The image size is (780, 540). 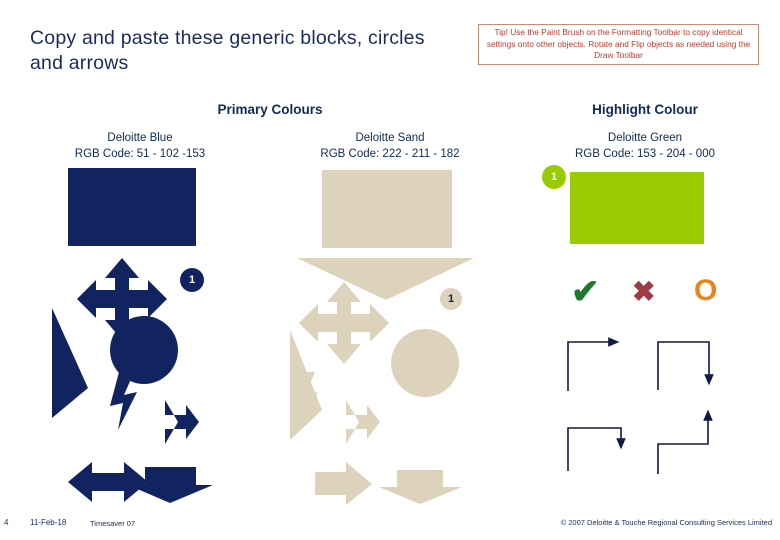 What do you see at coordinates (645, 138) in the screenshot?
I see `colour-name-deloitte-green: Deloitte Green` at bounding box center [645, 138].